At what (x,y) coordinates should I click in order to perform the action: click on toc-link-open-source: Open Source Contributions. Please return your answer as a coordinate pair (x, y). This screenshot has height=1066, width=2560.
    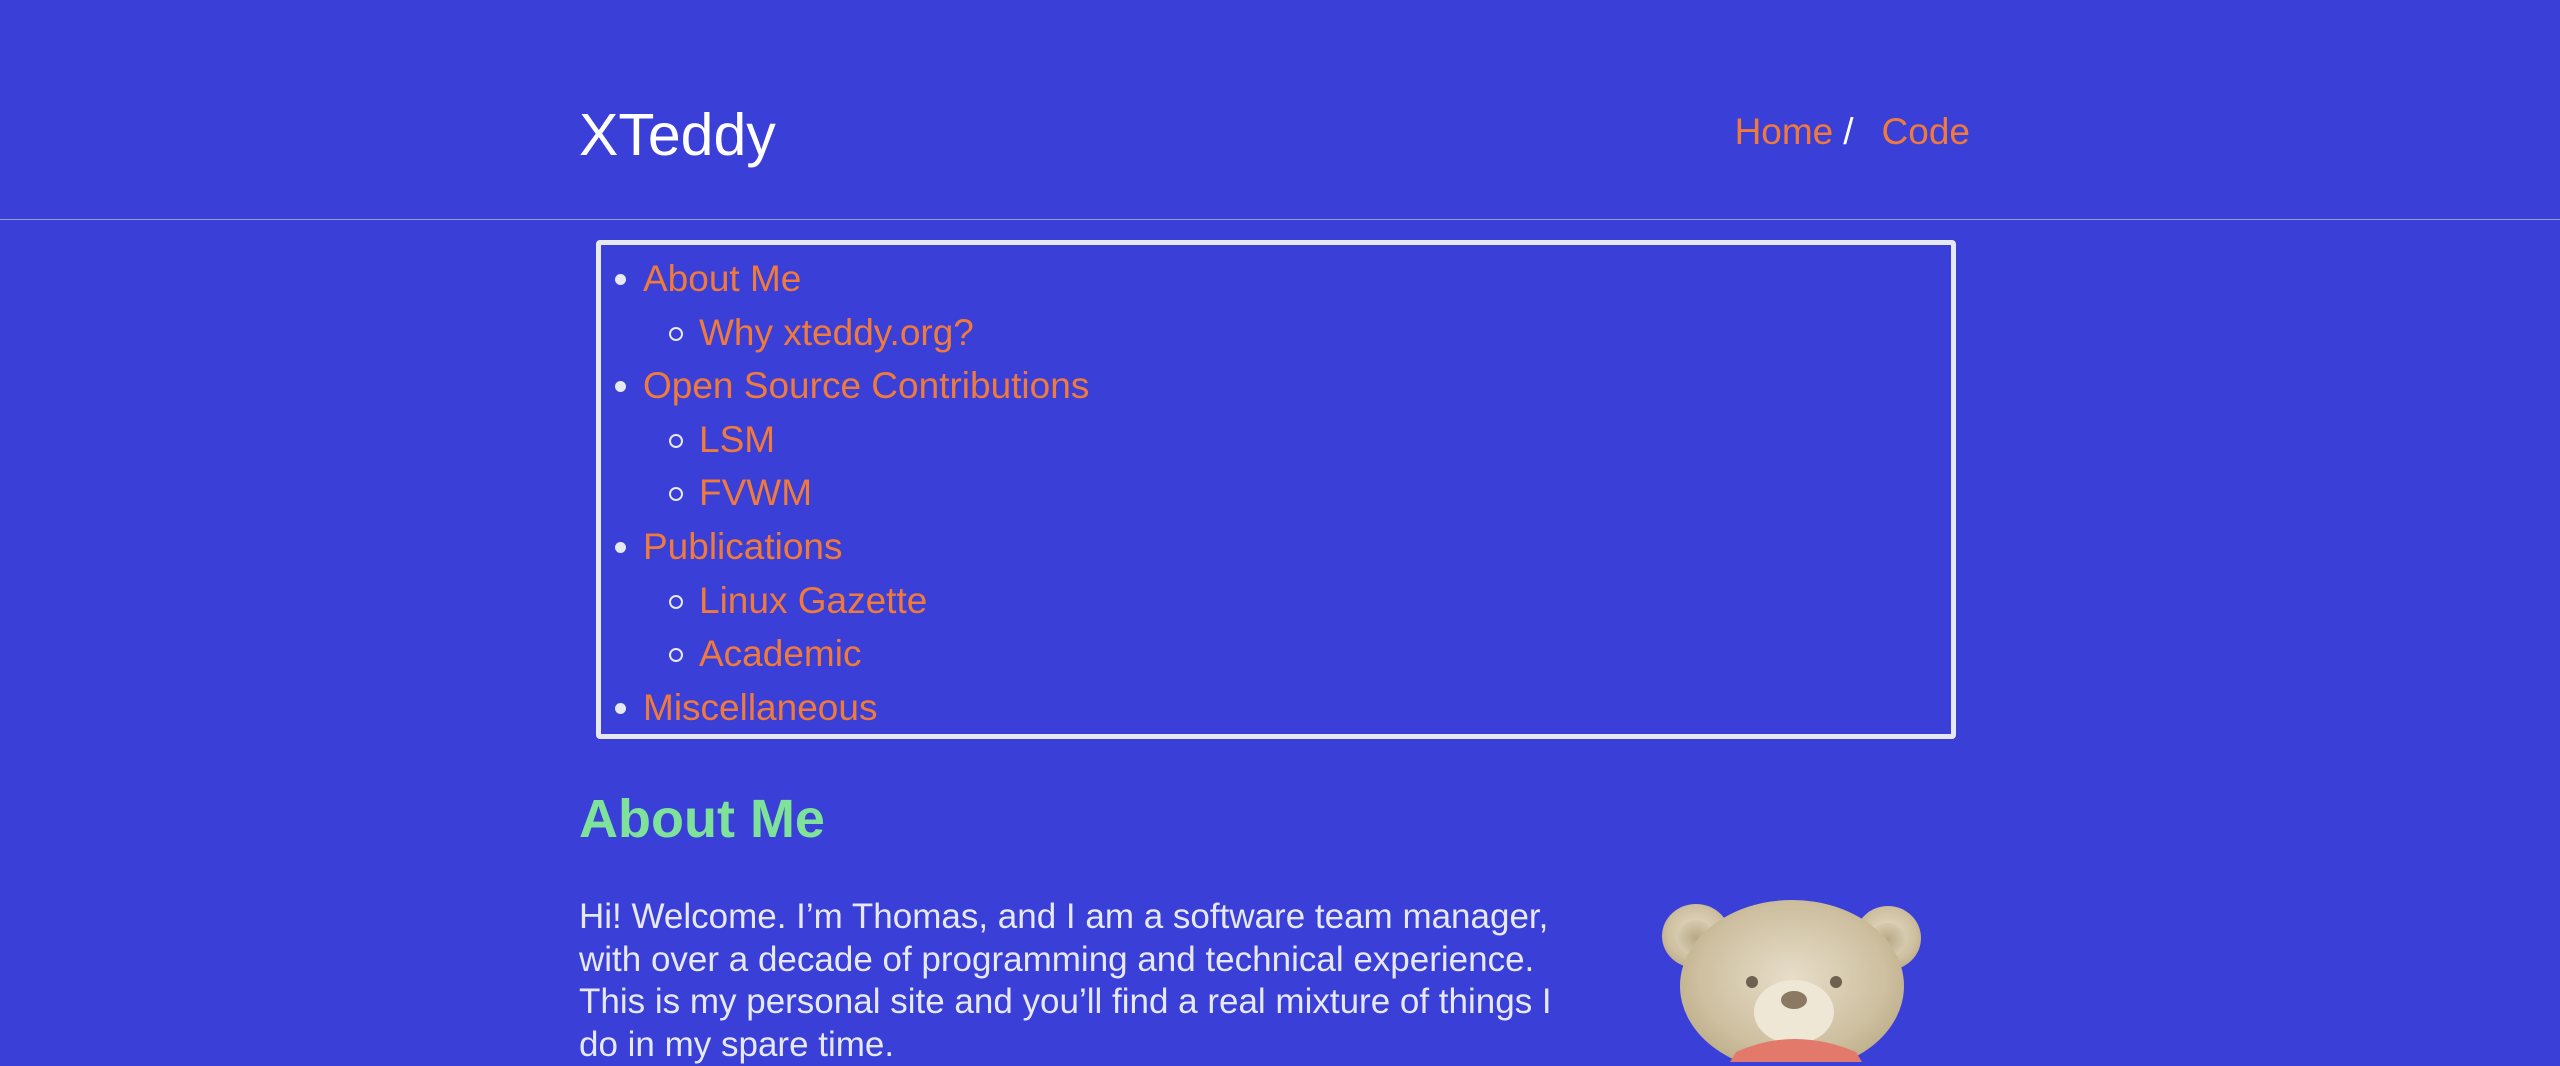
    Looking at the image, I should click on (866, 385).